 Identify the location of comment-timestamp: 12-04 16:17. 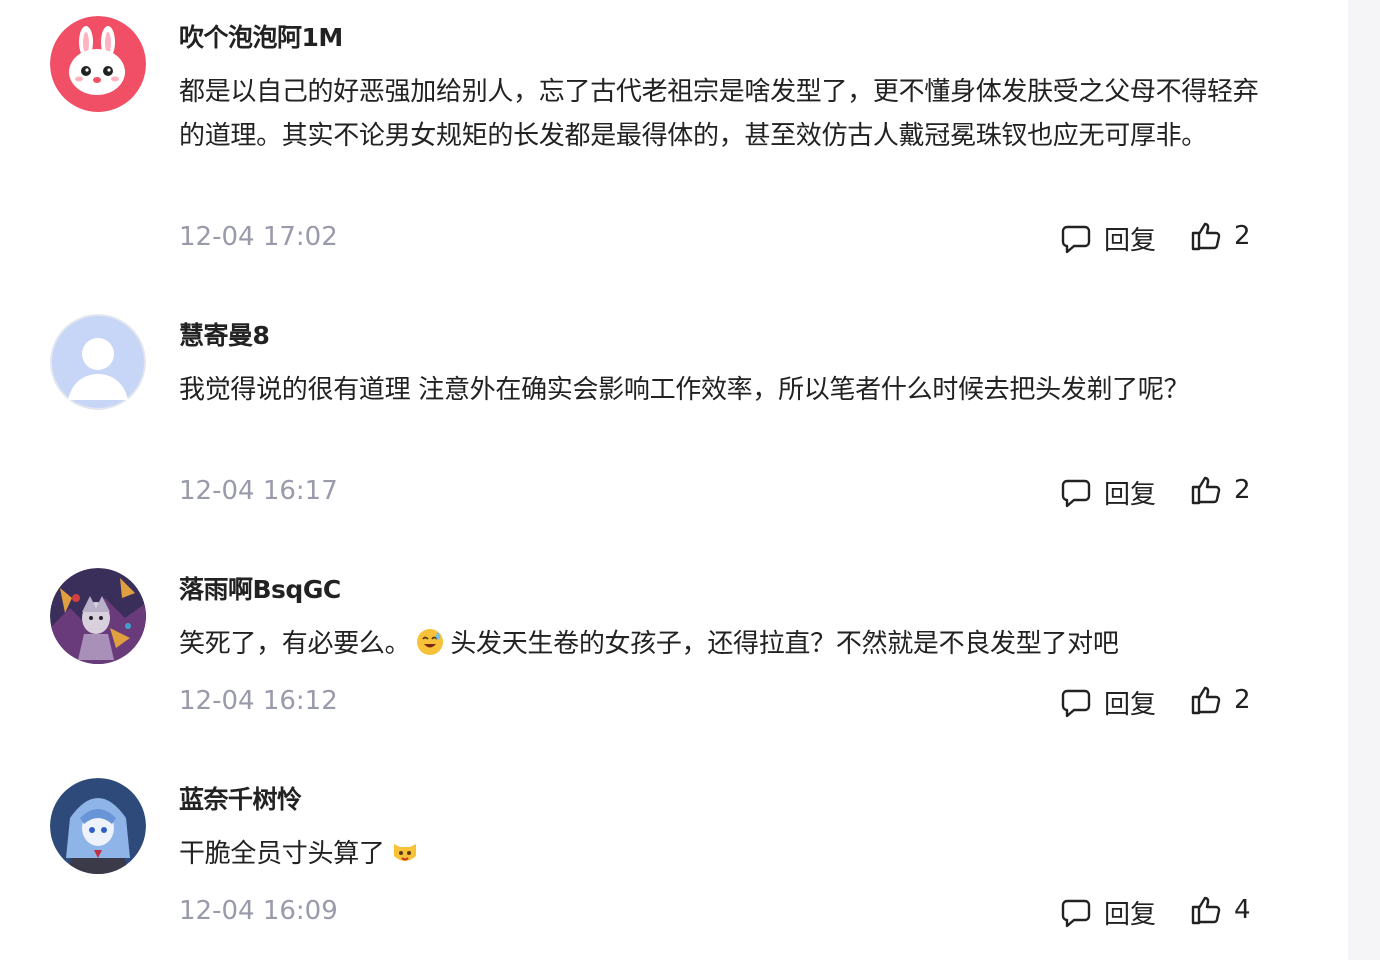
(258, 491).